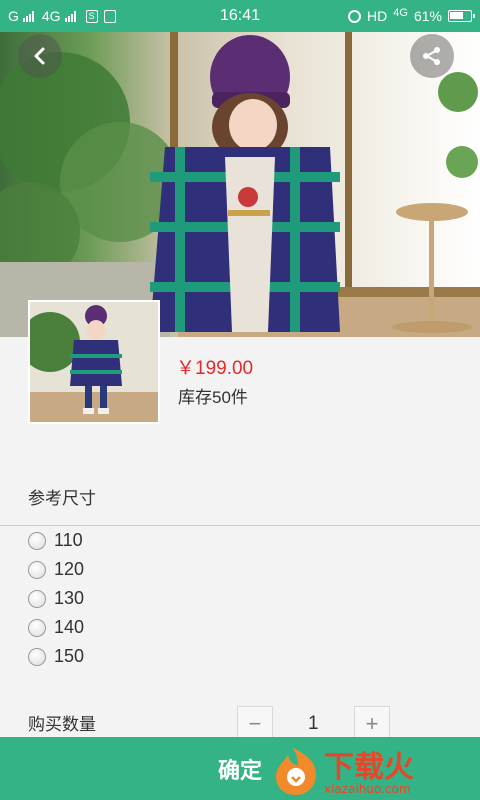  What do you see at coordinates (69, 627) in the screenshot?
I see `size-option-label: 140` at bounding box center [69, 627].